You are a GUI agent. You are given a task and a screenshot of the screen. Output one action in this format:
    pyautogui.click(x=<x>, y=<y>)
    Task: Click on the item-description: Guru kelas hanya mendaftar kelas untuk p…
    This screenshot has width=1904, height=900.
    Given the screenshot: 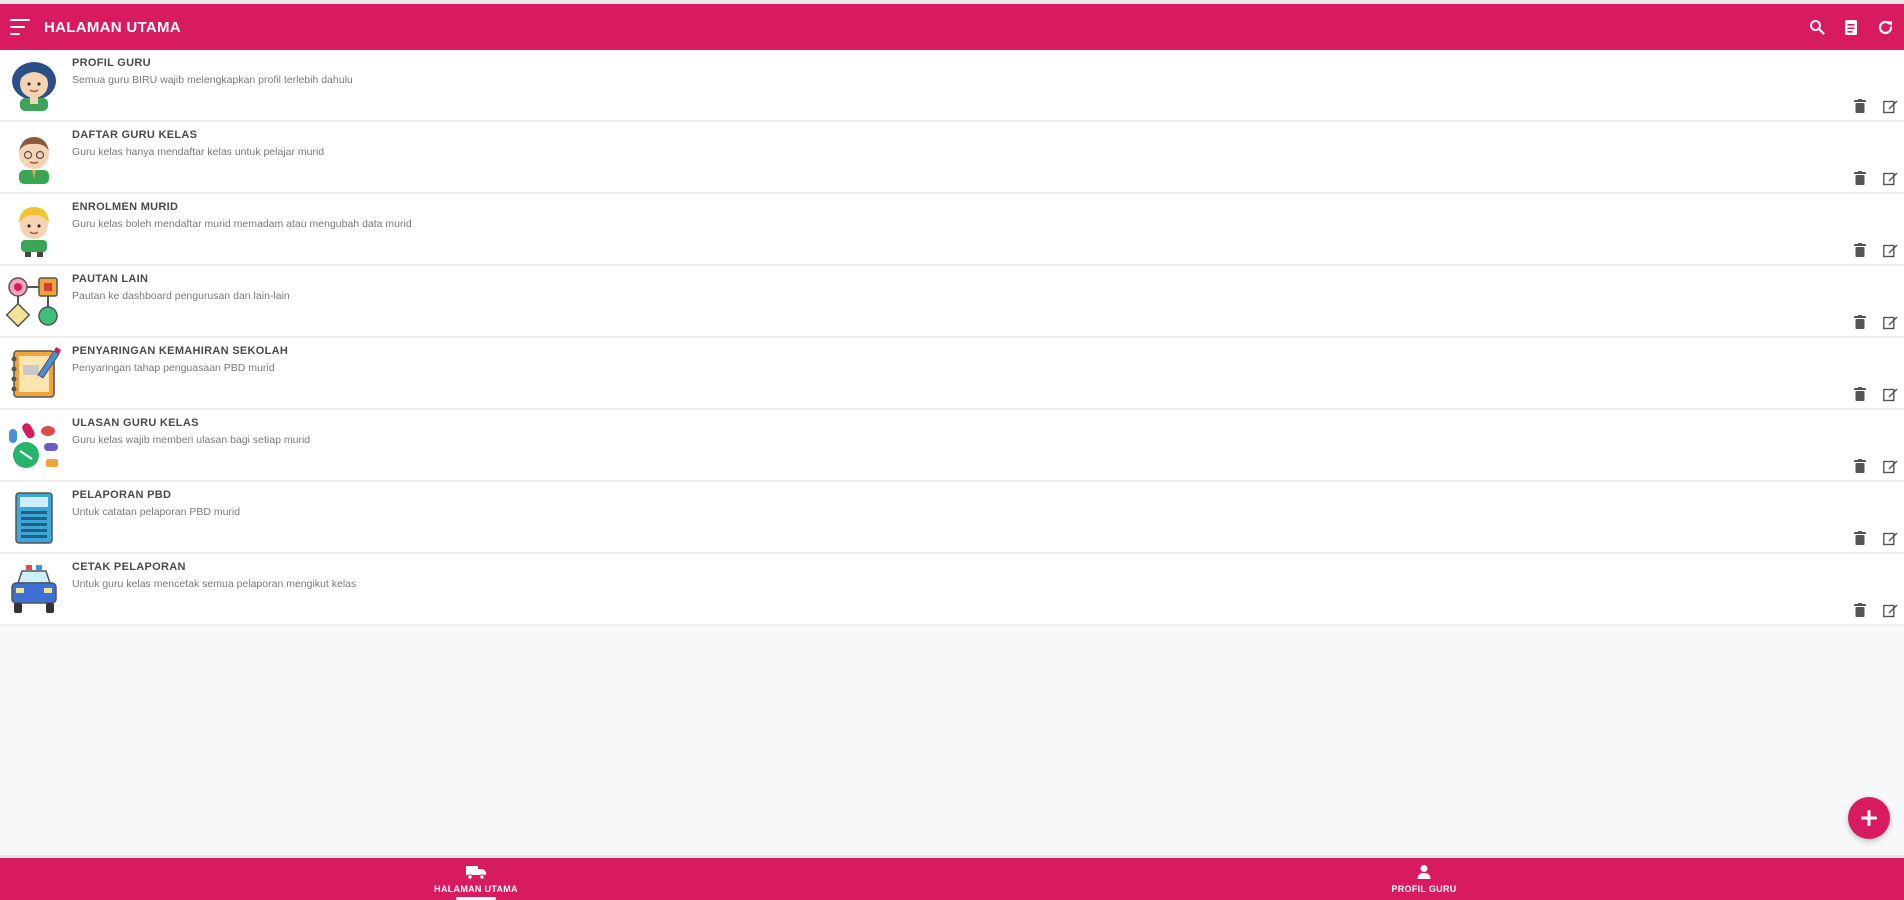 What is the action you would take?
    pyautogui.click(x=198, y=152)
    